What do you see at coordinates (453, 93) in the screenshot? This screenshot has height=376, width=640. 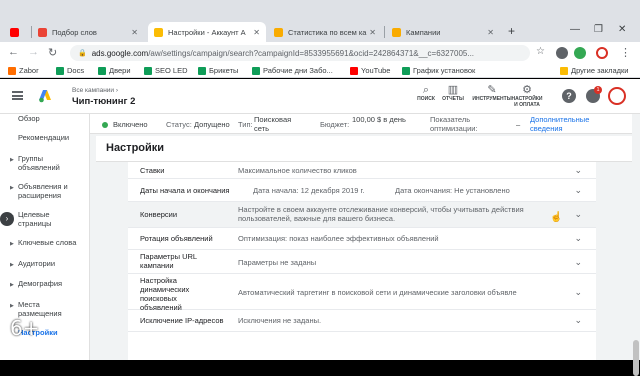 I see `reports-tool-button: ▥ ОТЧЕТЫ` at bounding box center [453, 93].